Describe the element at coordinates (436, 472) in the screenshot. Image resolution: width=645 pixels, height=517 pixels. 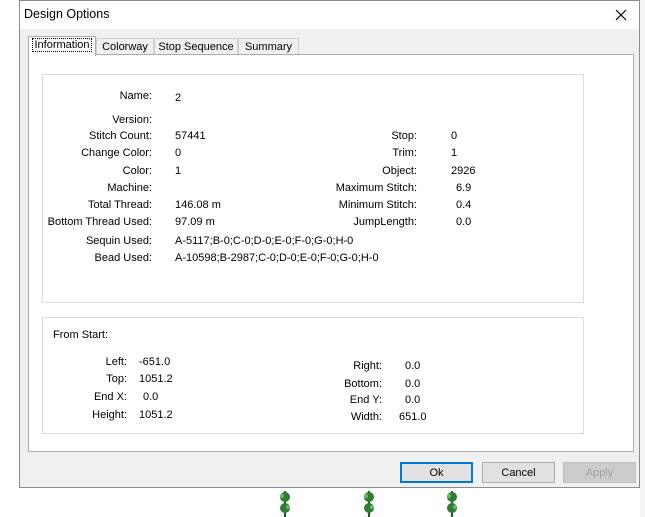
I see `ok-button: Ok` at that location.